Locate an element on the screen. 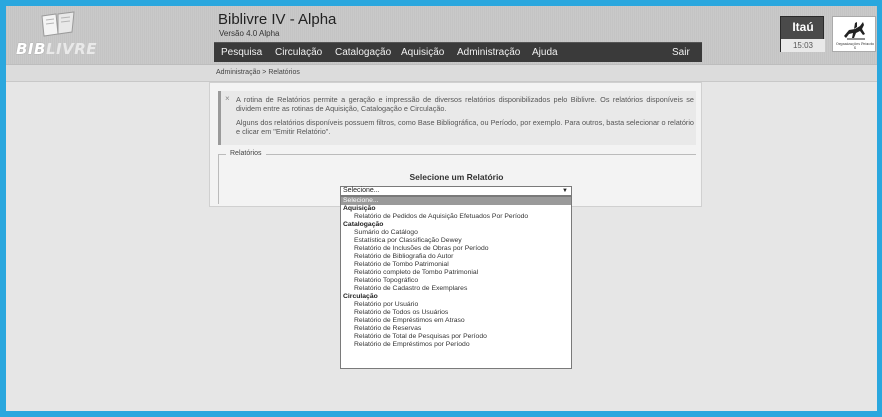  report-heading: Selecione um Relatório is located at coordinates (456, 177).